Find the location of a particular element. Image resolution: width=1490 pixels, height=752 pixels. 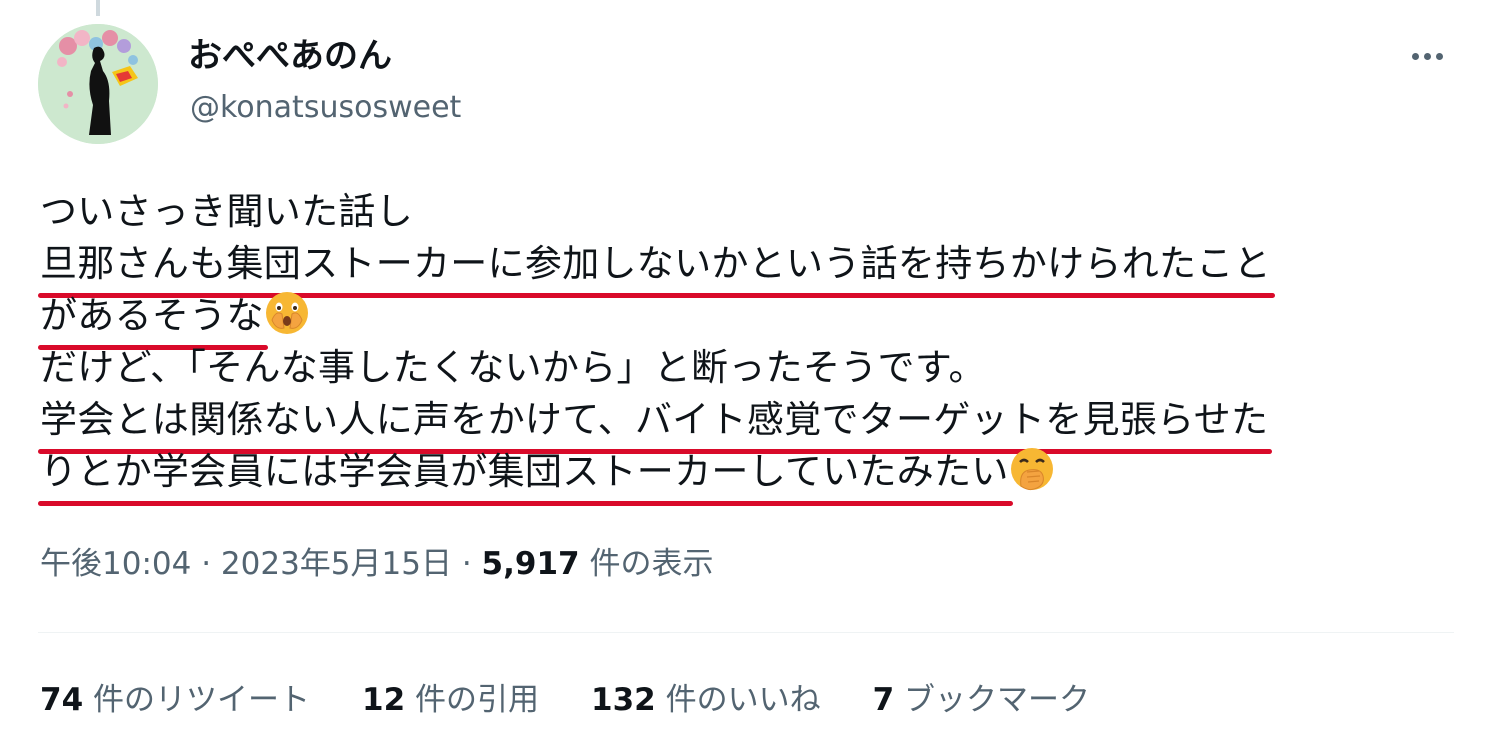

likes-stat: 132 件のいいね is located at coordinates (706, 700).